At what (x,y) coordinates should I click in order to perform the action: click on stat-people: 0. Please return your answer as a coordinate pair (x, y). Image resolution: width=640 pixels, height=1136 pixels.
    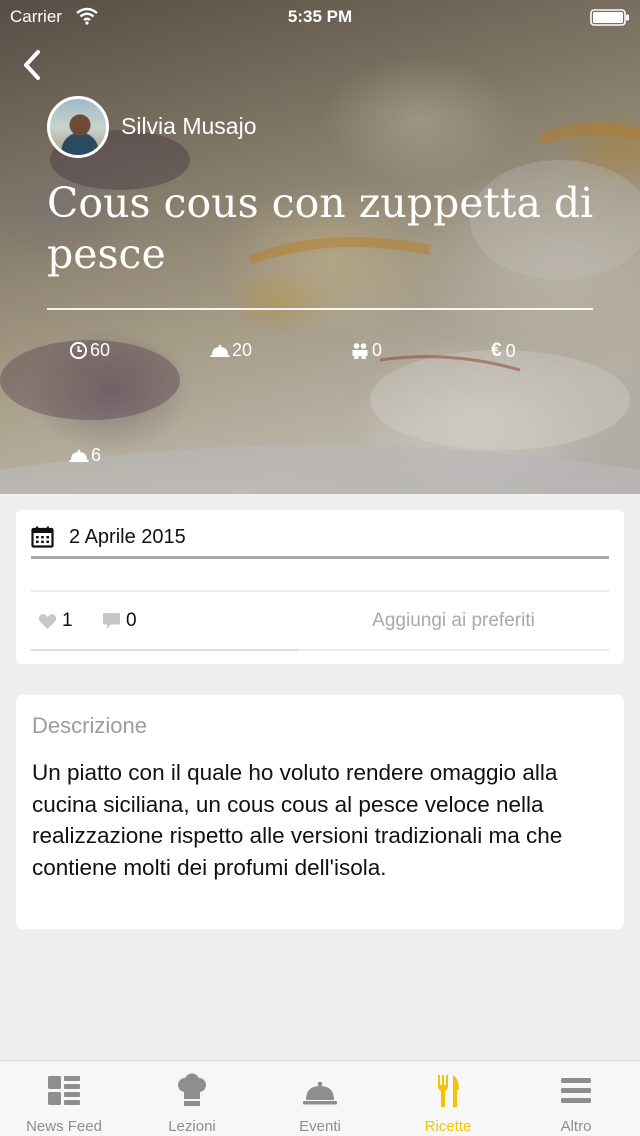
    Looking at the image, I should click on (366, 350).